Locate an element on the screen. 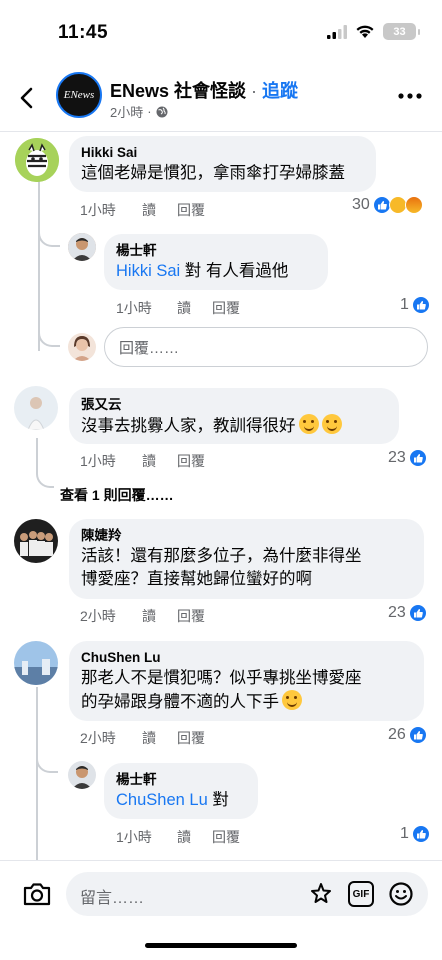 This screenshot has width=442, height=960. mention-link: ChuShen Lu is located at coordinates (162, 800).